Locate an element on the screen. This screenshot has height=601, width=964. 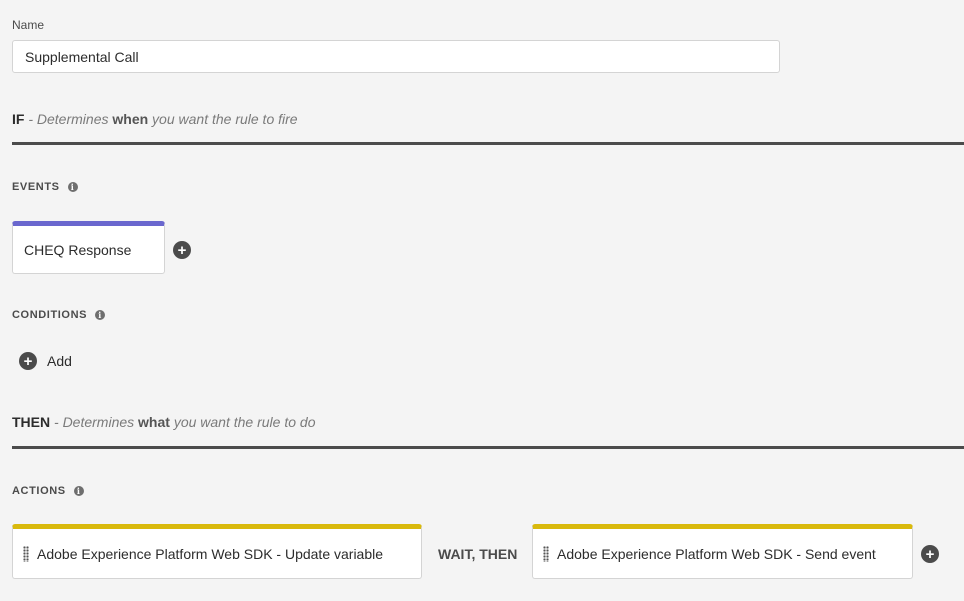
actions-heading: ACTIONS i is located at coordinates (48, 491).